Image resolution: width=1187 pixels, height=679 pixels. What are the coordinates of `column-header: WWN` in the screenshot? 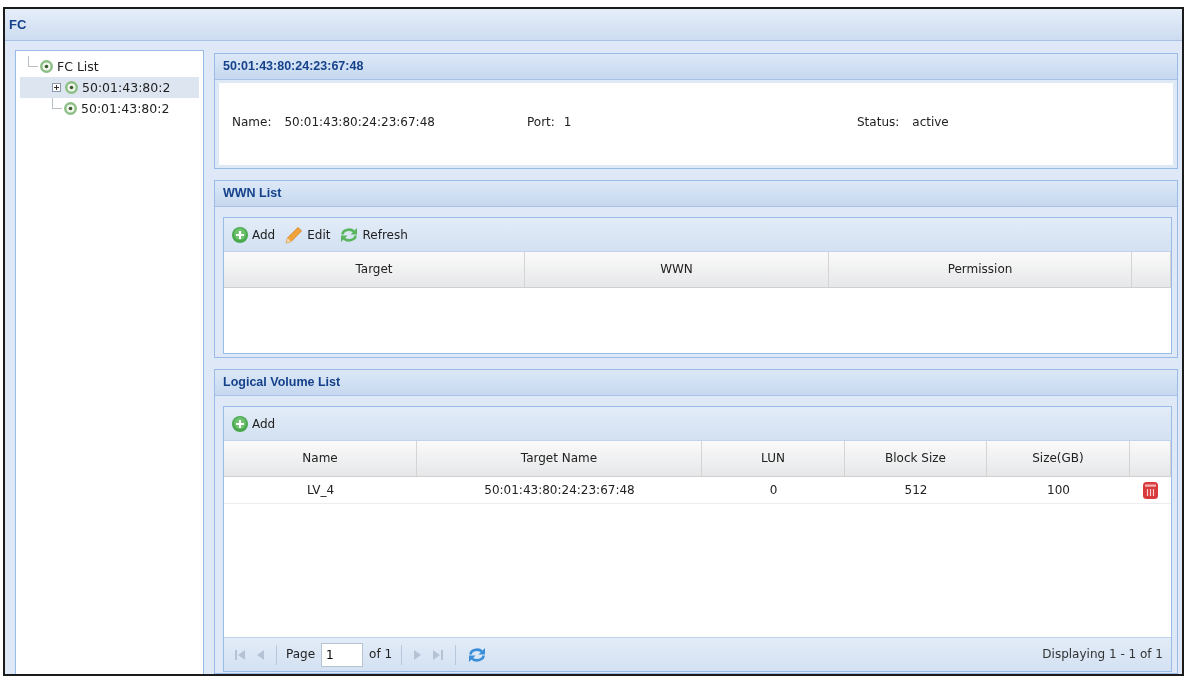 It's located at (676, 269).